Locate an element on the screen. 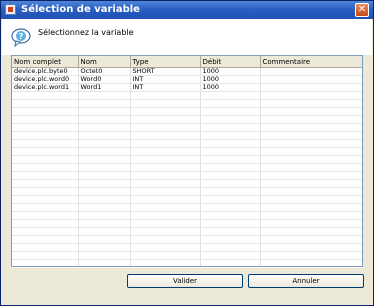  column-header-rate: Débit is located at coordinates (230, 62).